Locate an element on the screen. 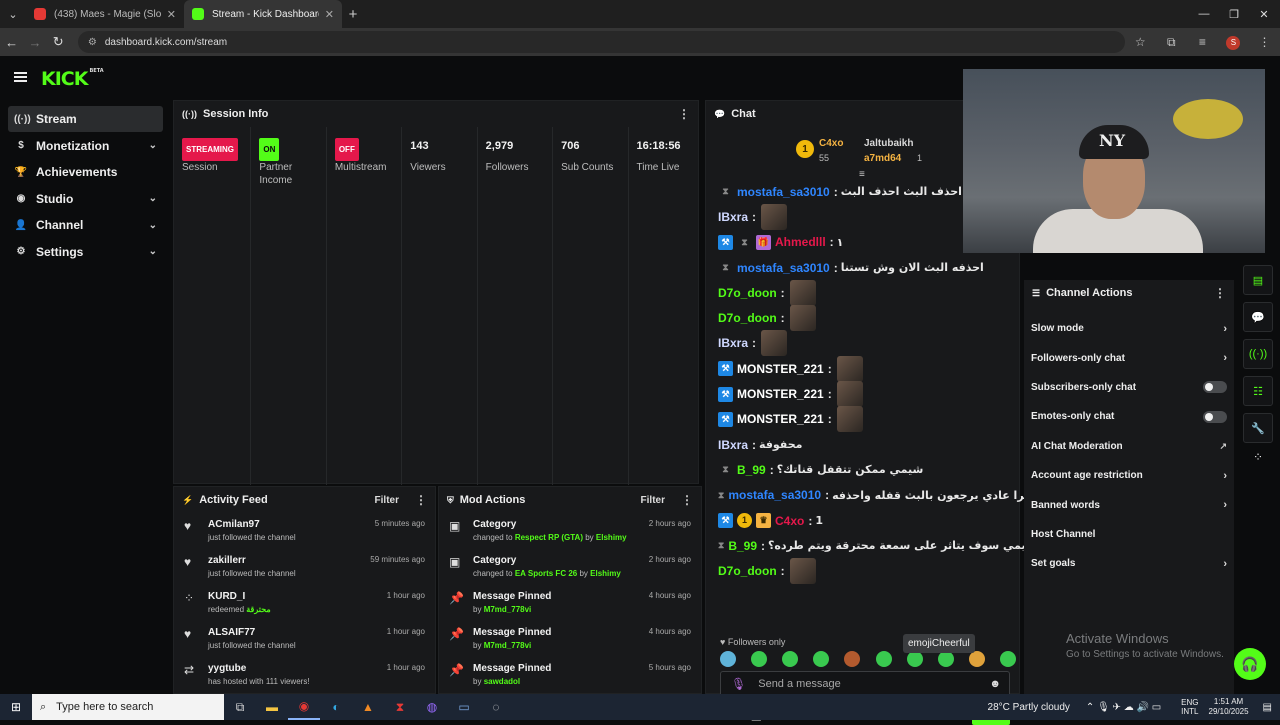  clock: 1:51 AM 29/10/2025 is located at coordinates (1229, 707).